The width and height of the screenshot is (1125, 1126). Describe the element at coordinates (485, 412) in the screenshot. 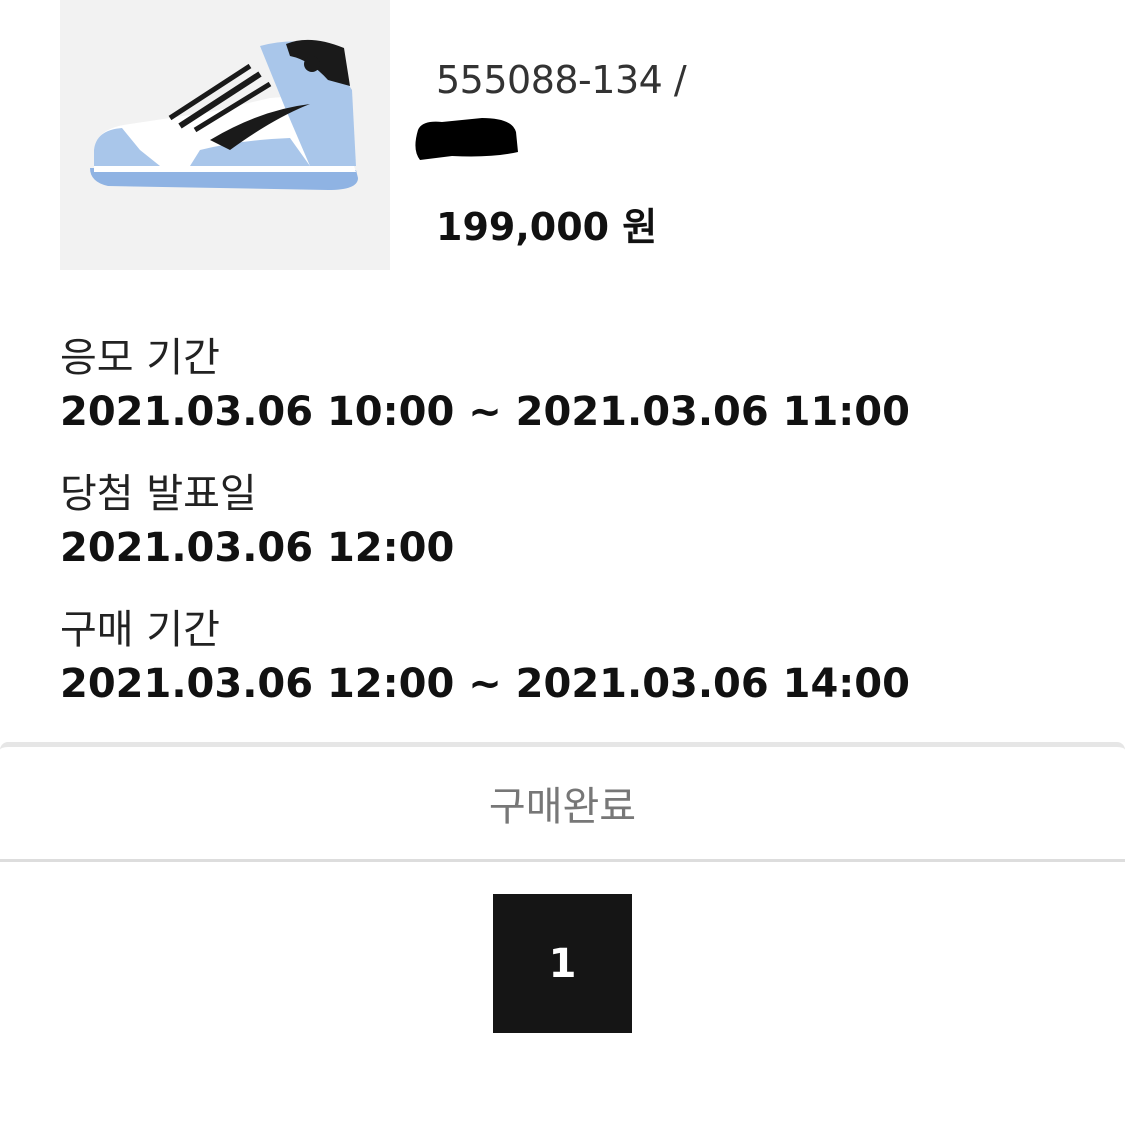

I see `apply-period-value: 2021.03.06 10:00 ~ 2021.03.06 11:00` at that location.